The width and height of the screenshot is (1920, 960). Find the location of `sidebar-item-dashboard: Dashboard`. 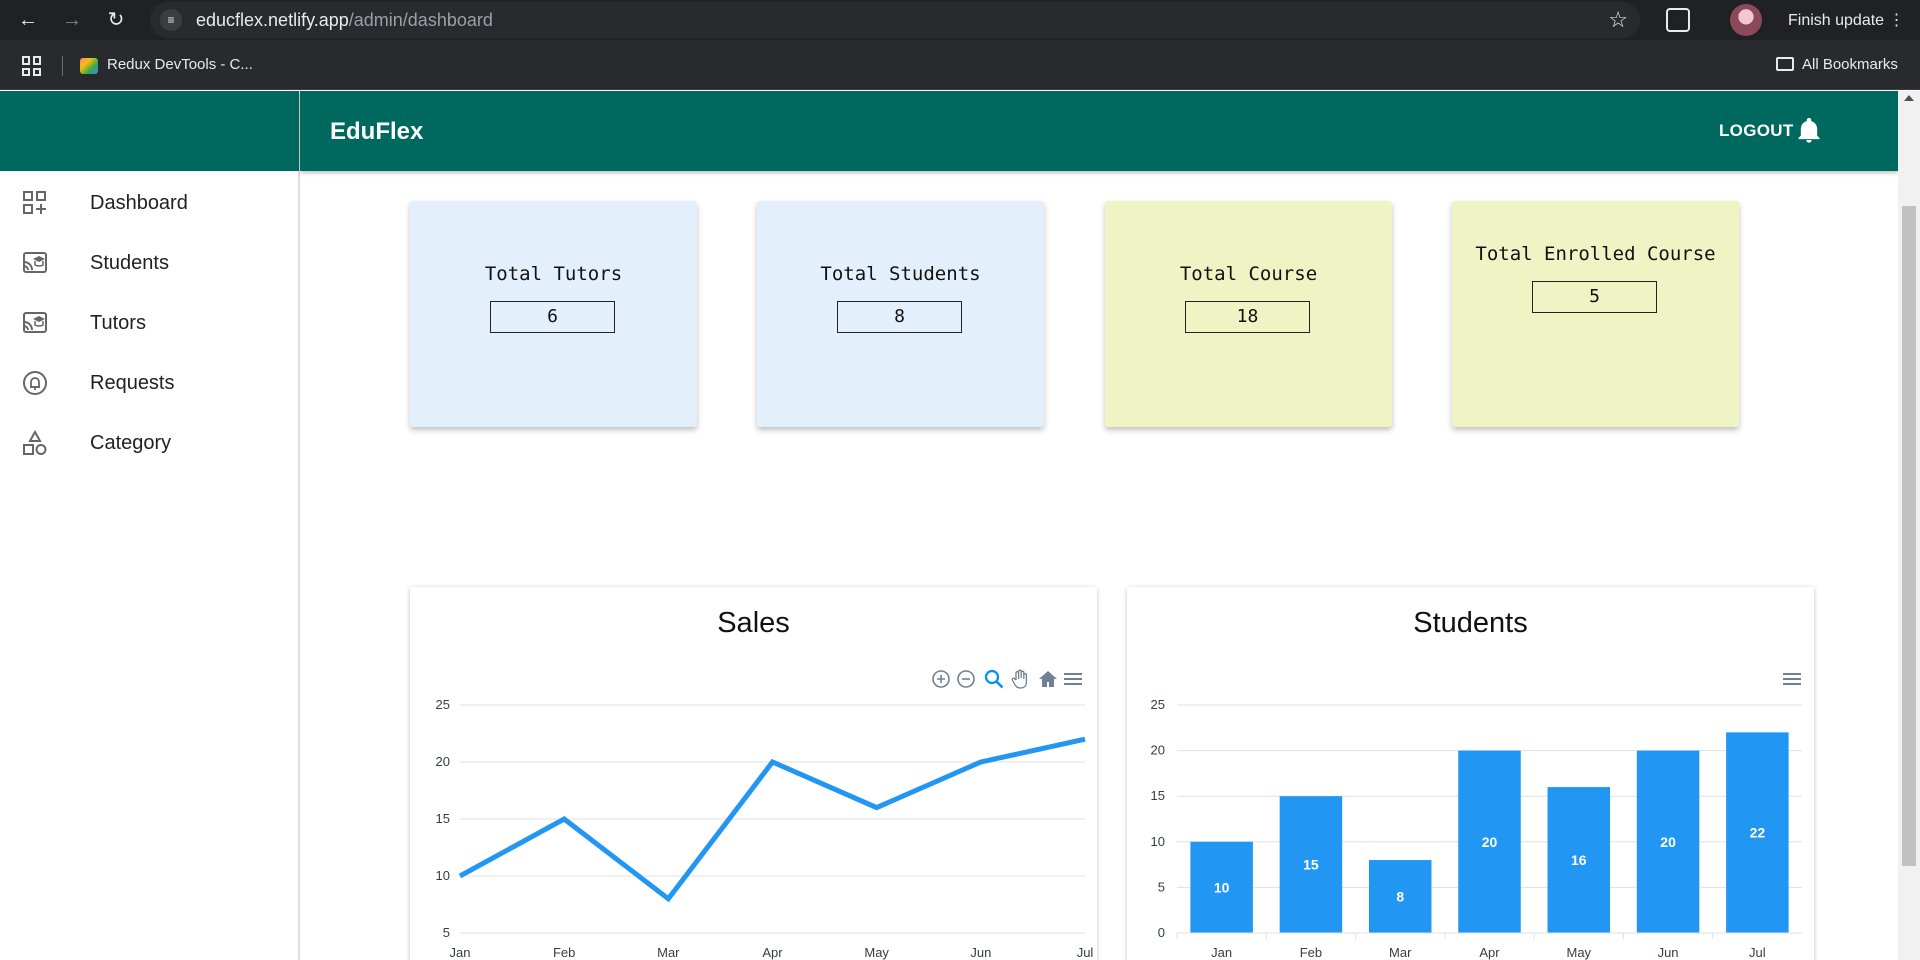

sidebar-item-dashboard: Dashboard is located at coordinates (149, 203).